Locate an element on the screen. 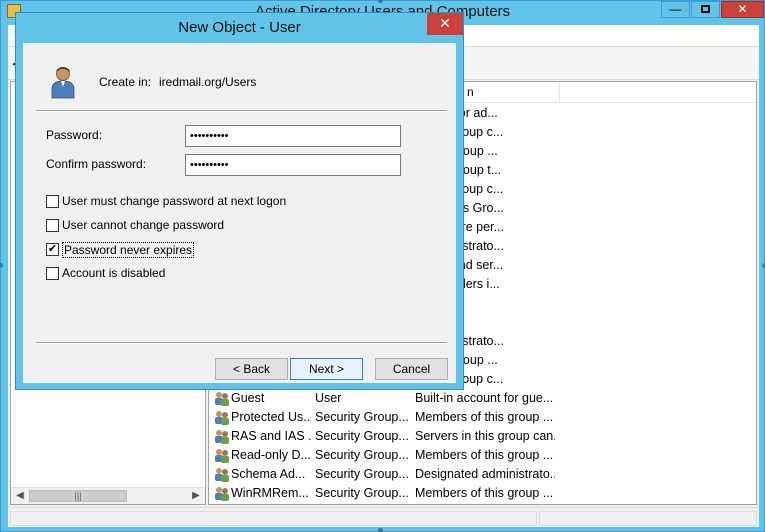 The width and height of the screenshot is (765, 532). column-separator is located at coordinates (559, 92).